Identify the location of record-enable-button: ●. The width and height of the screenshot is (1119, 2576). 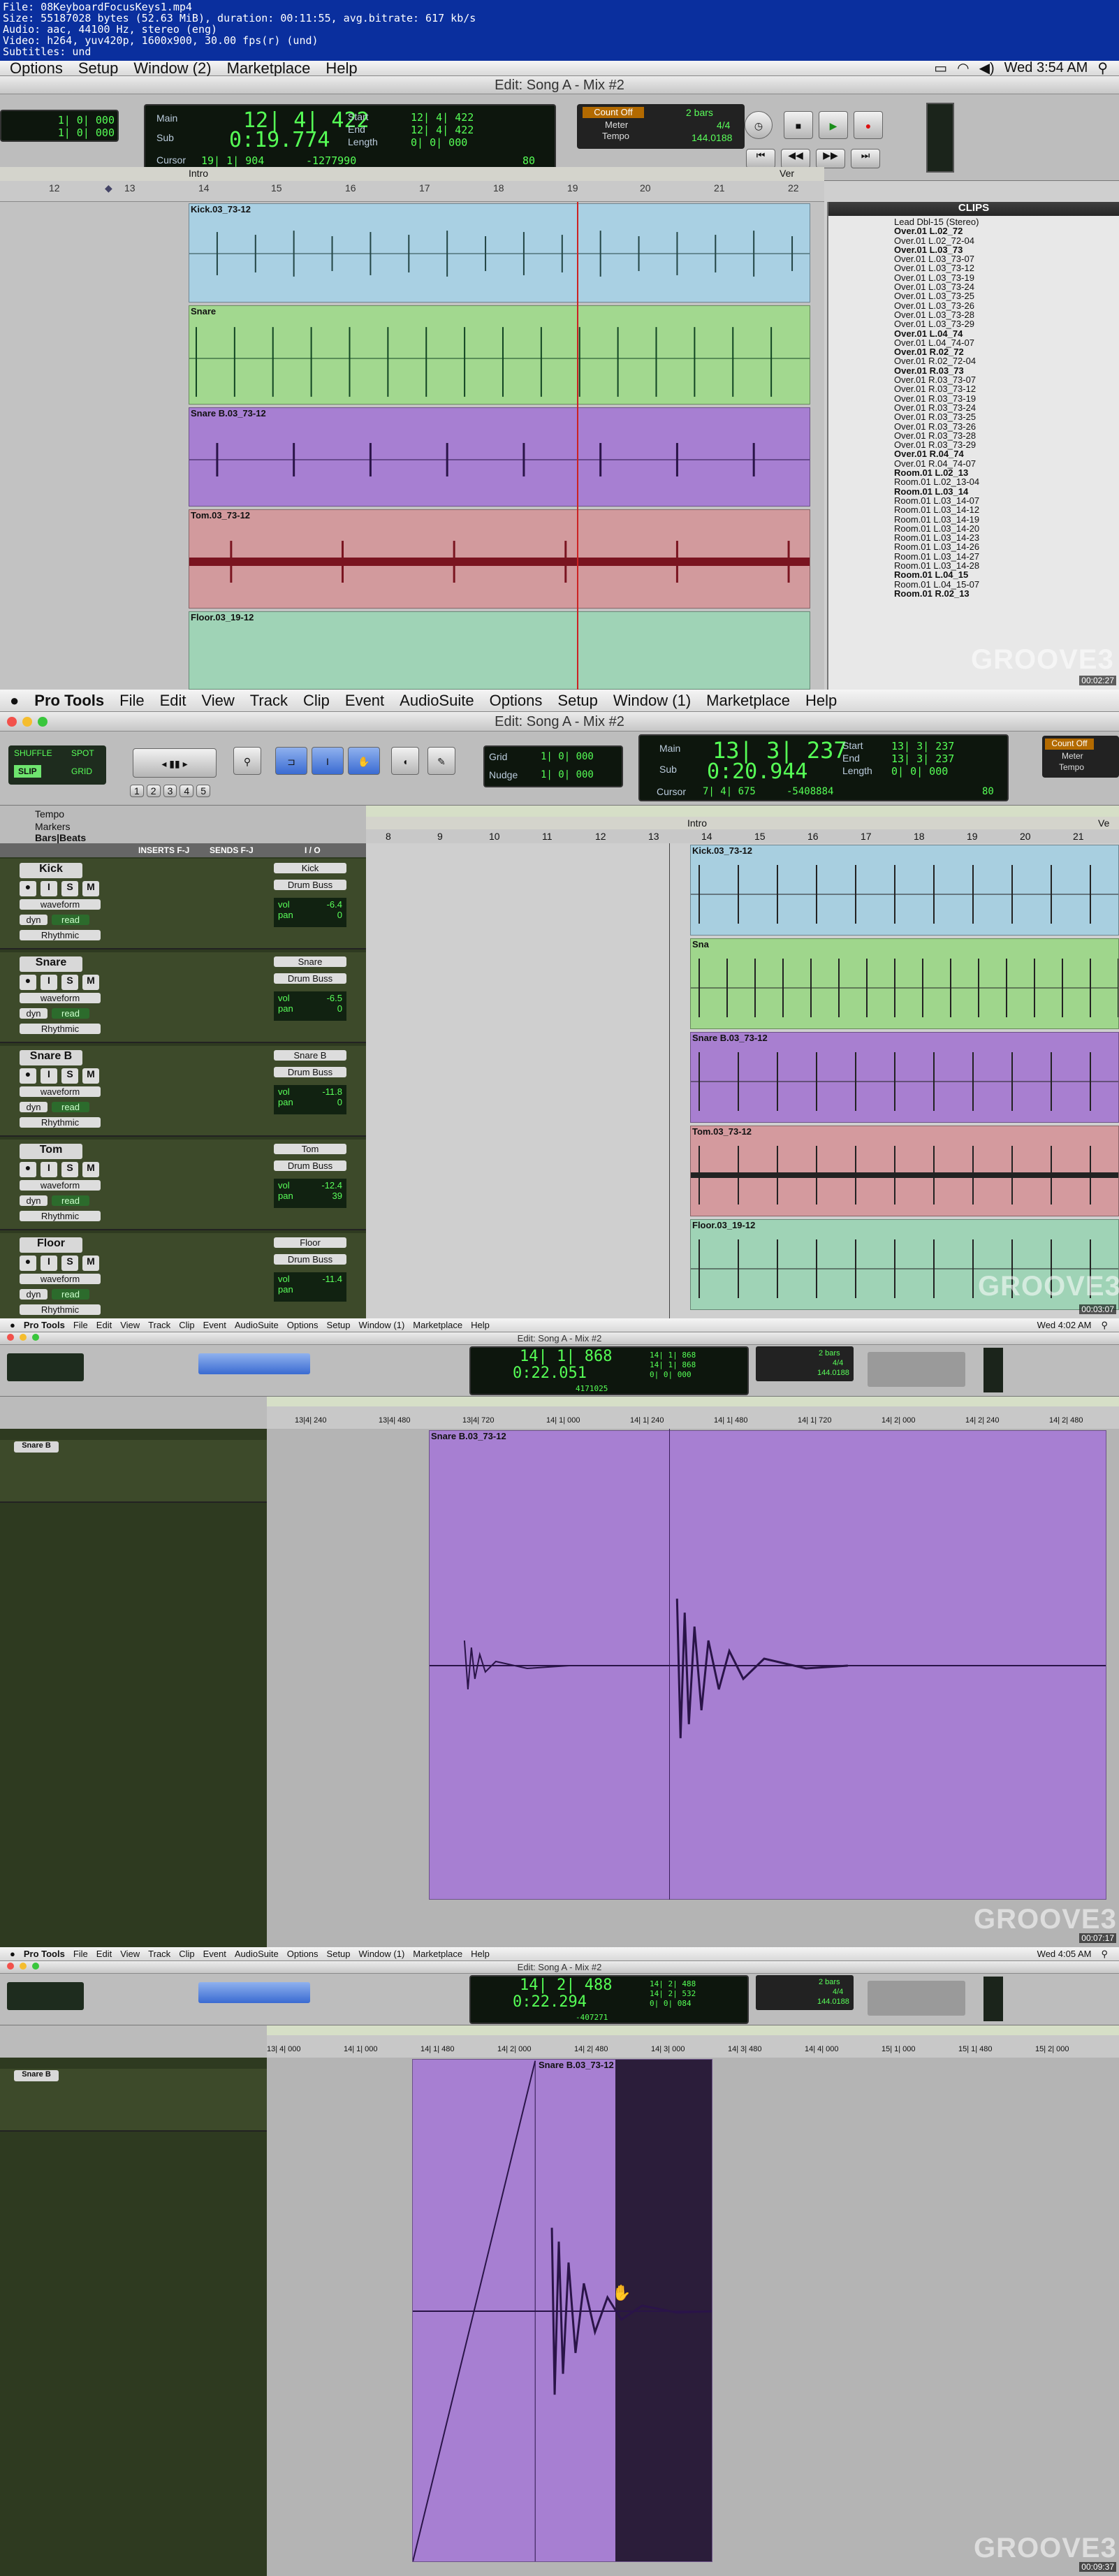
(28, 1169).